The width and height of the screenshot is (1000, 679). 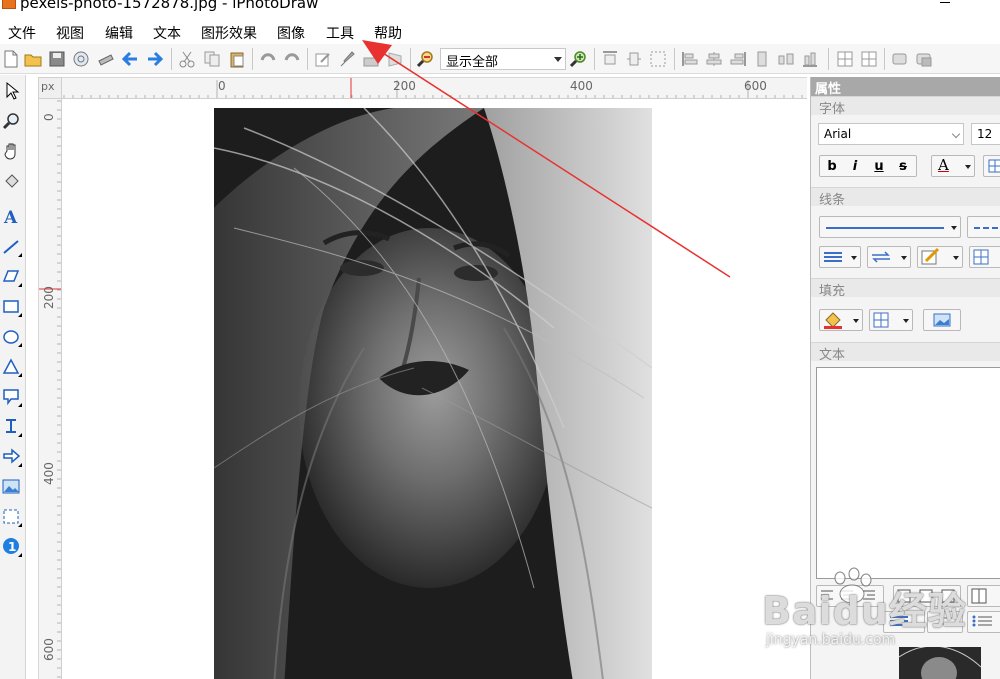 What do you see at coordinates (130, 59) in the screenshot?
I see `back-arrow-icon` at bounding box center [130, 59].